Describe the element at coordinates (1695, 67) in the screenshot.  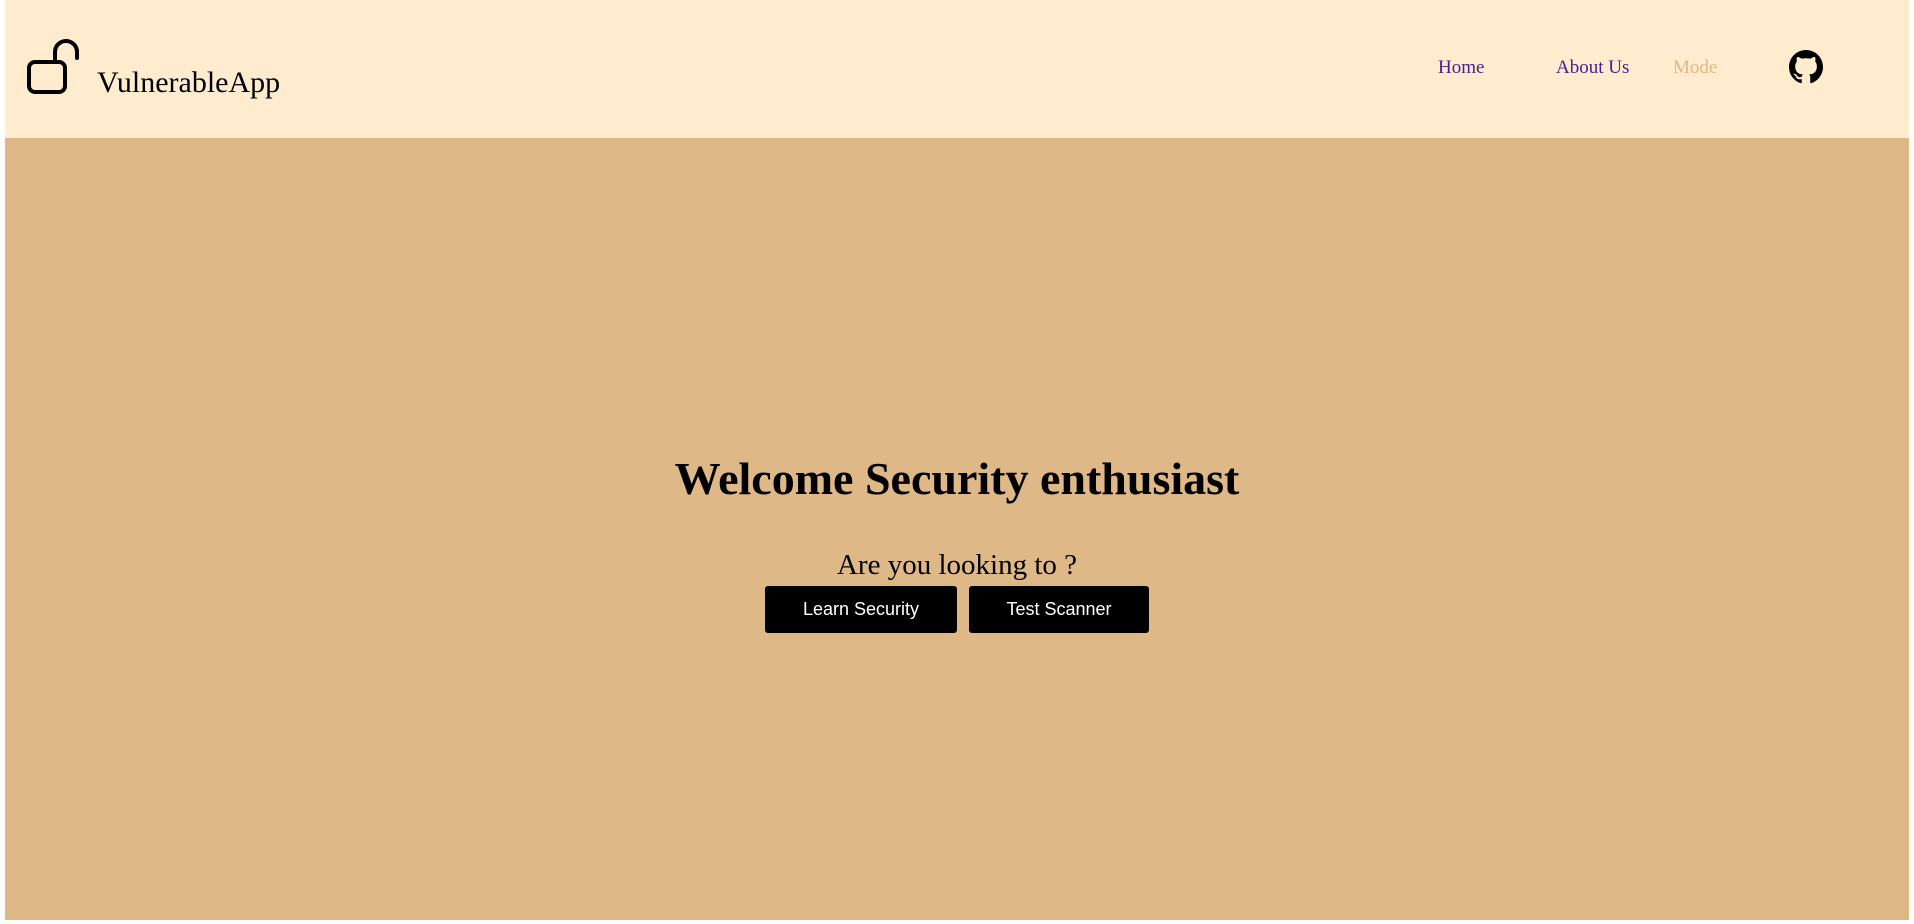
I see `nav-mode-link: Mode` at that location.